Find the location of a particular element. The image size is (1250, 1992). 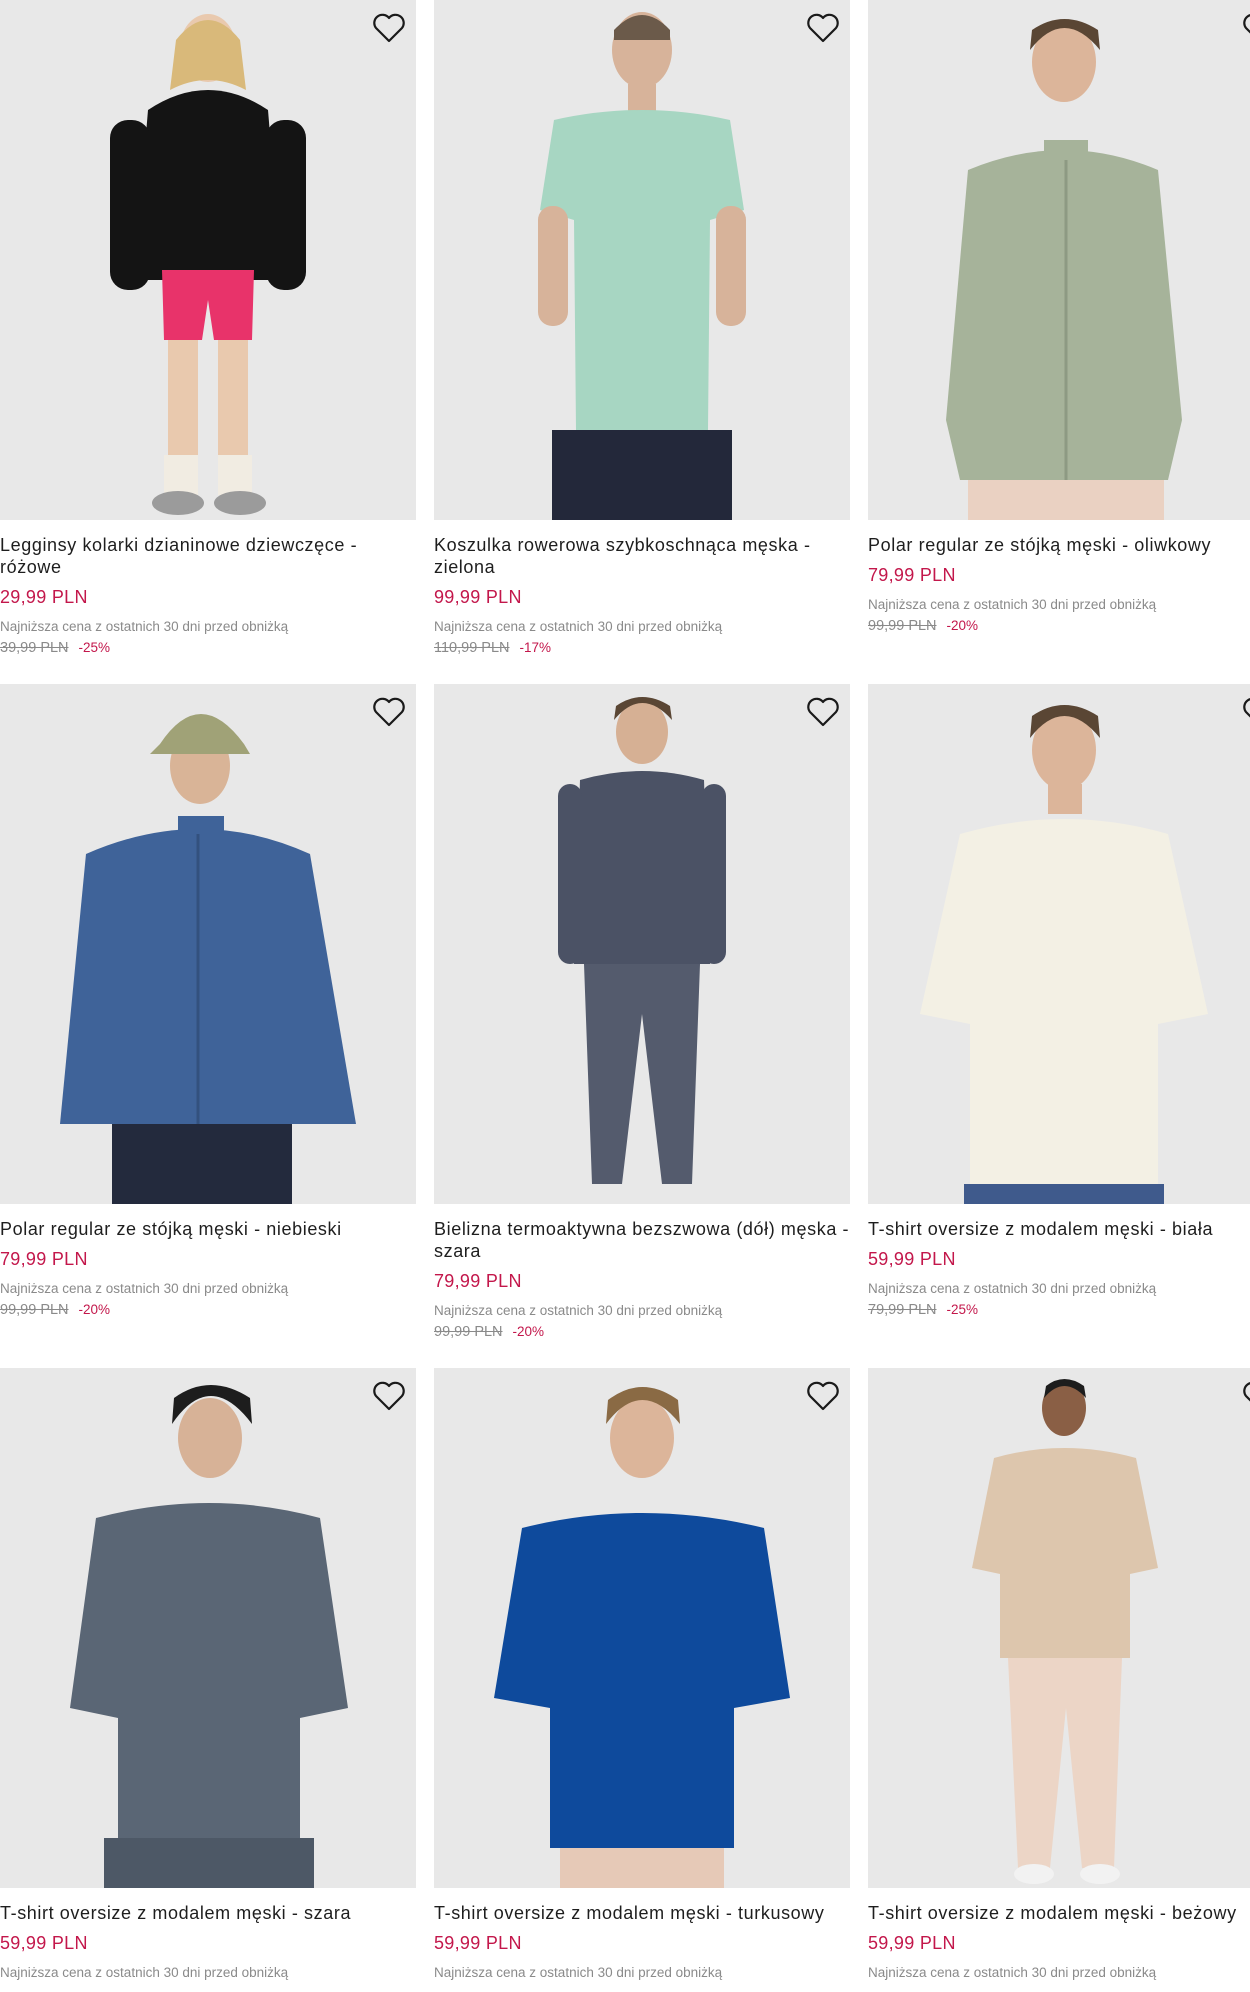

product-name: Polar regular ze stójką męski - oliwkowy is located at coordinates (1059, 545).